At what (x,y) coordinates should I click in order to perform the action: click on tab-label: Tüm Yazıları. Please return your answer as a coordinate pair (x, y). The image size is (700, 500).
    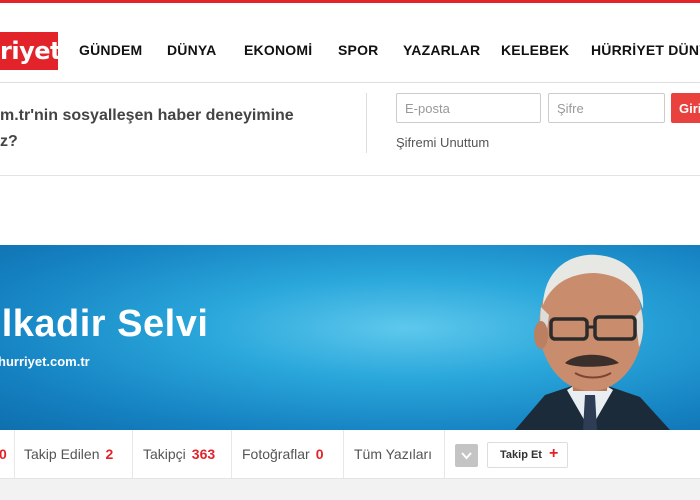
    Looking at the image, I should click on (393, 454).